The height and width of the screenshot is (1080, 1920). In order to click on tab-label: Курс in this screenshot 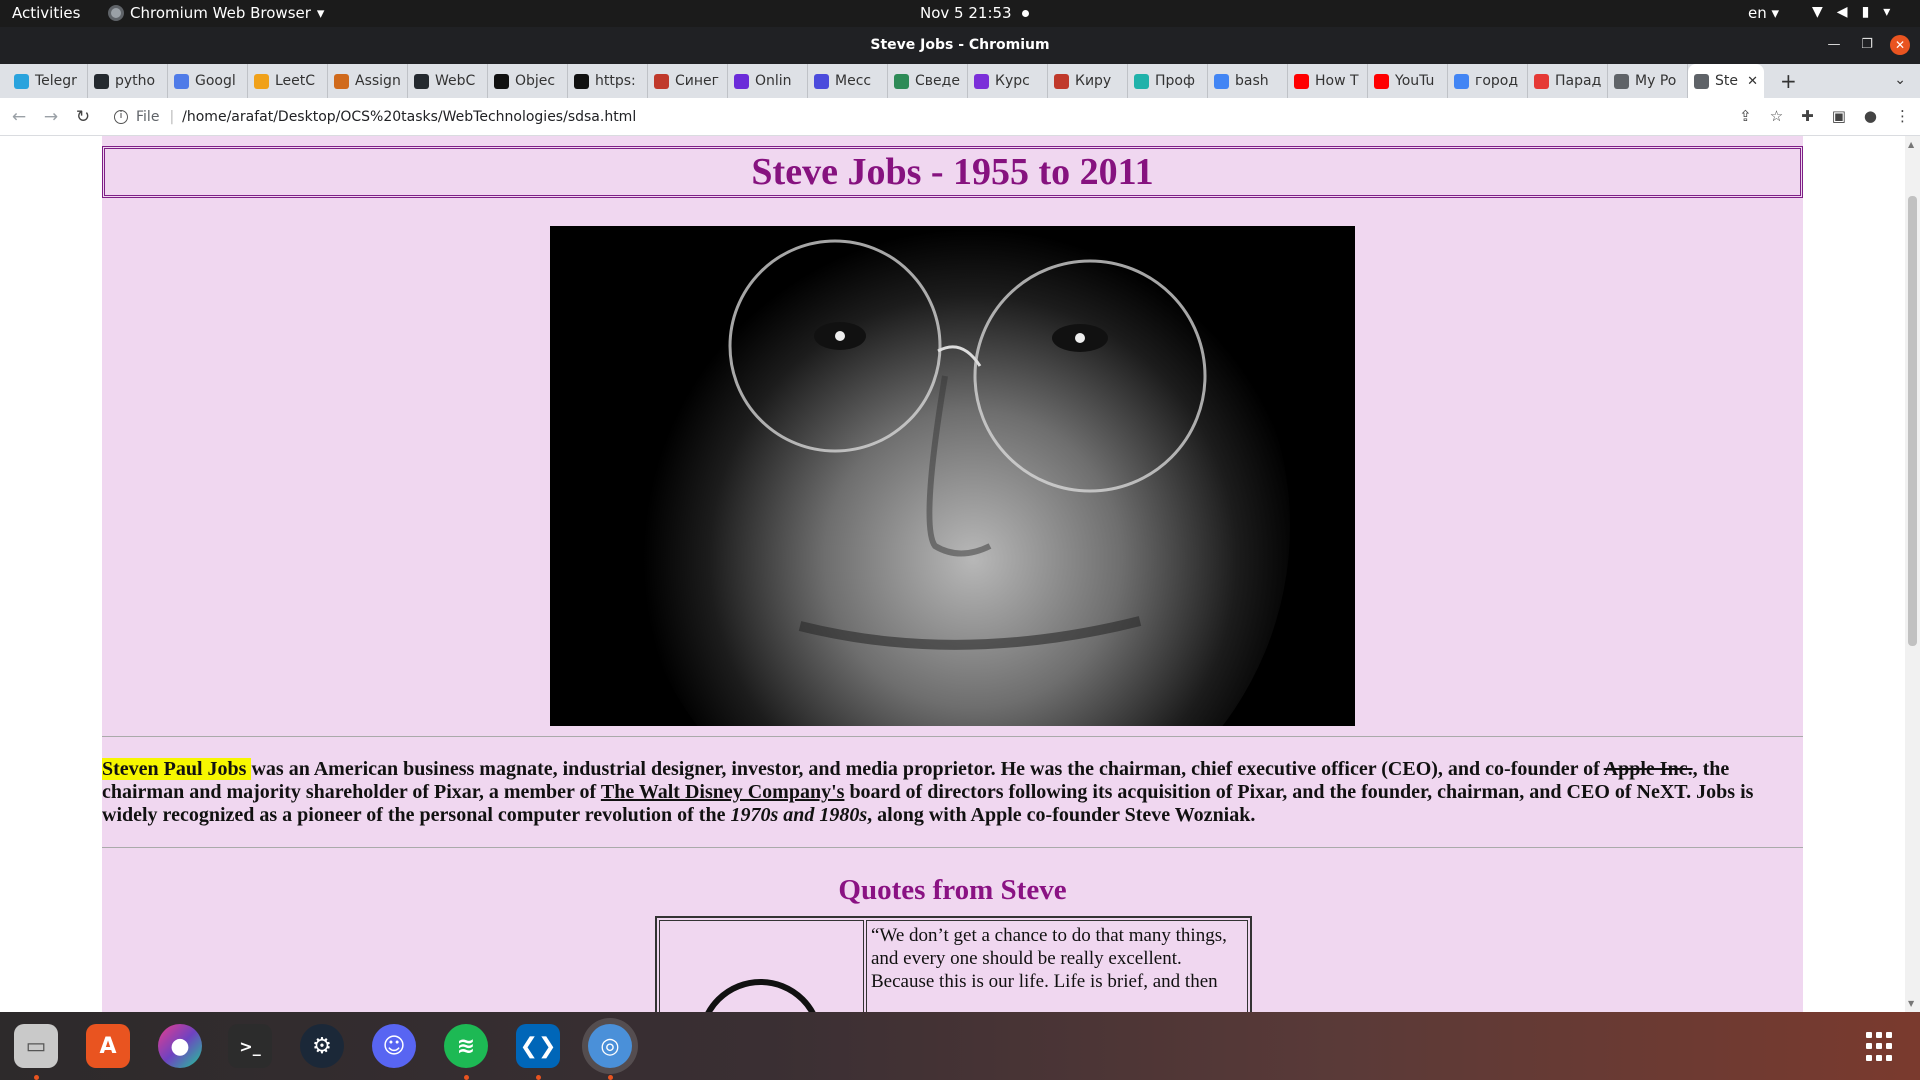, I will do `click(1012, 81)`.